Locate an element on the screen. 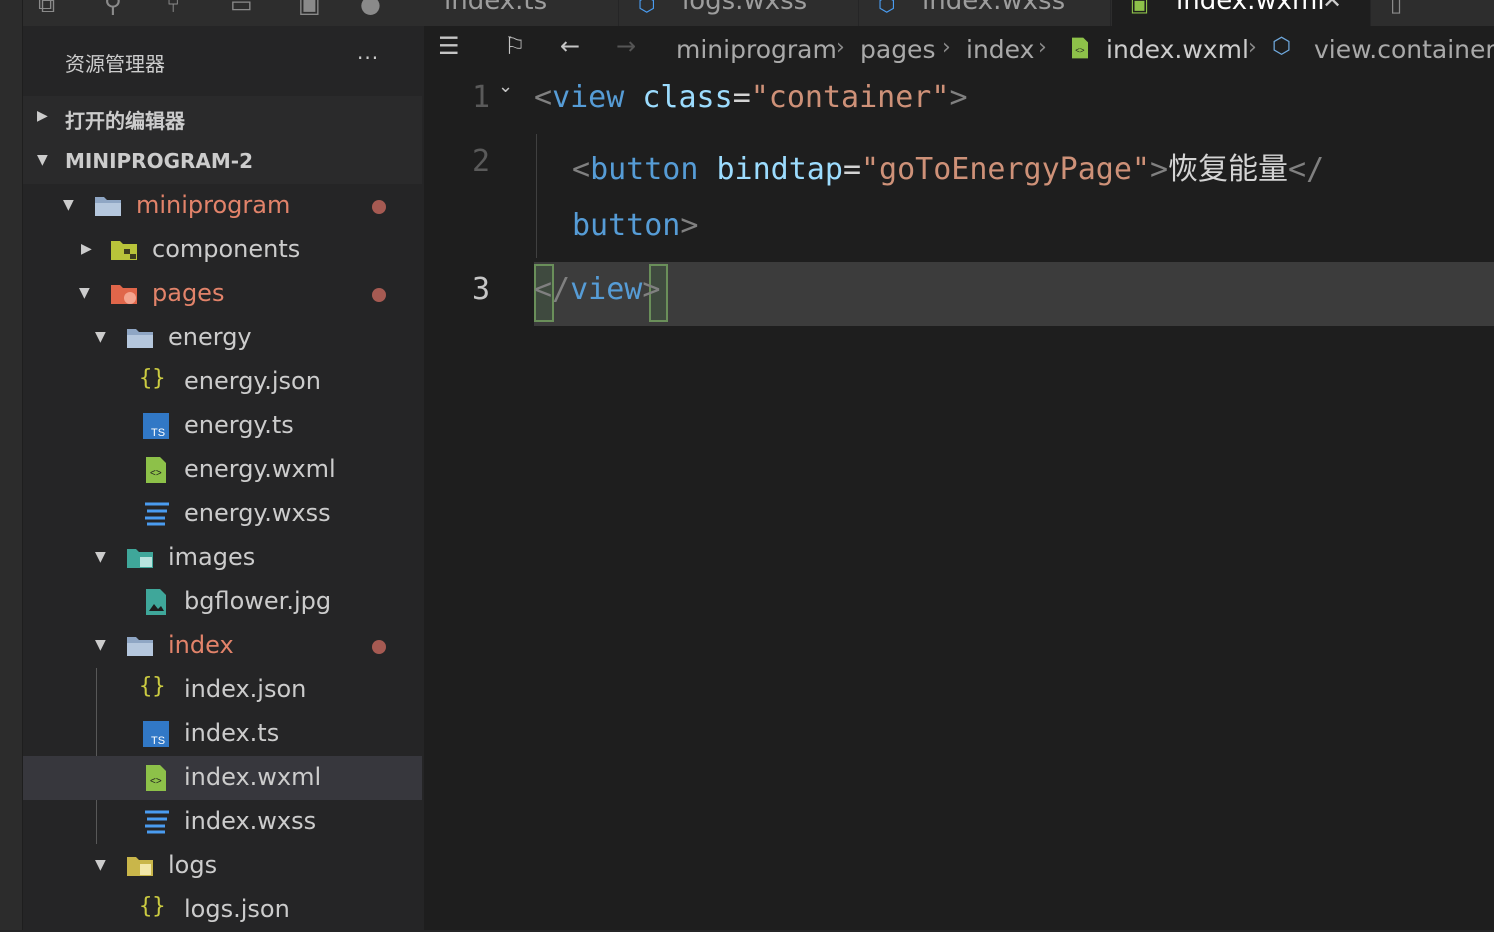 This screenshot has width=1494, height=932. tab-label: index.wxss is located at coordinates (994, 8).